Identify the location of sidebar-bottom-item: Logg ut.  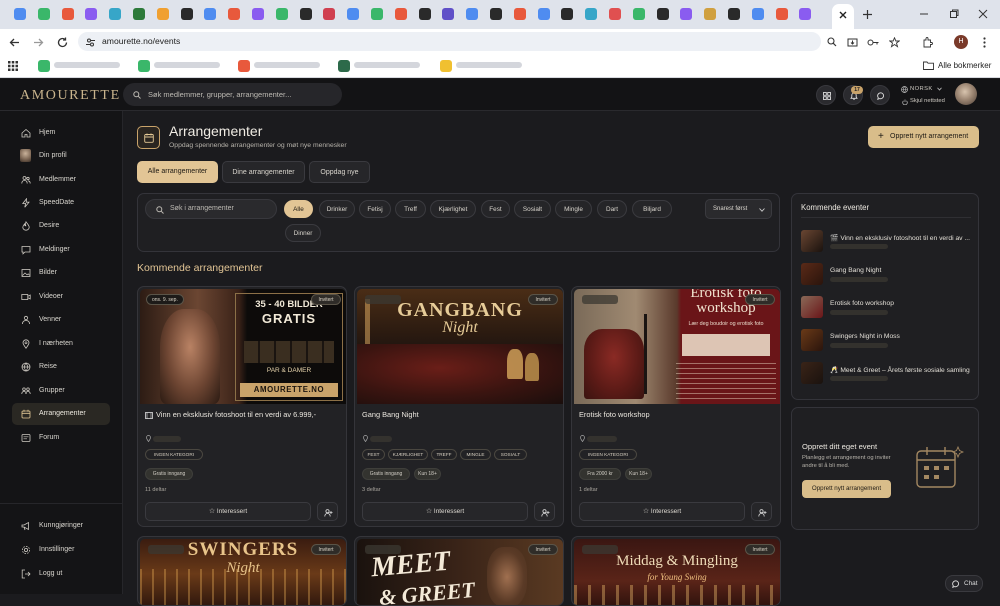
(61, 574).